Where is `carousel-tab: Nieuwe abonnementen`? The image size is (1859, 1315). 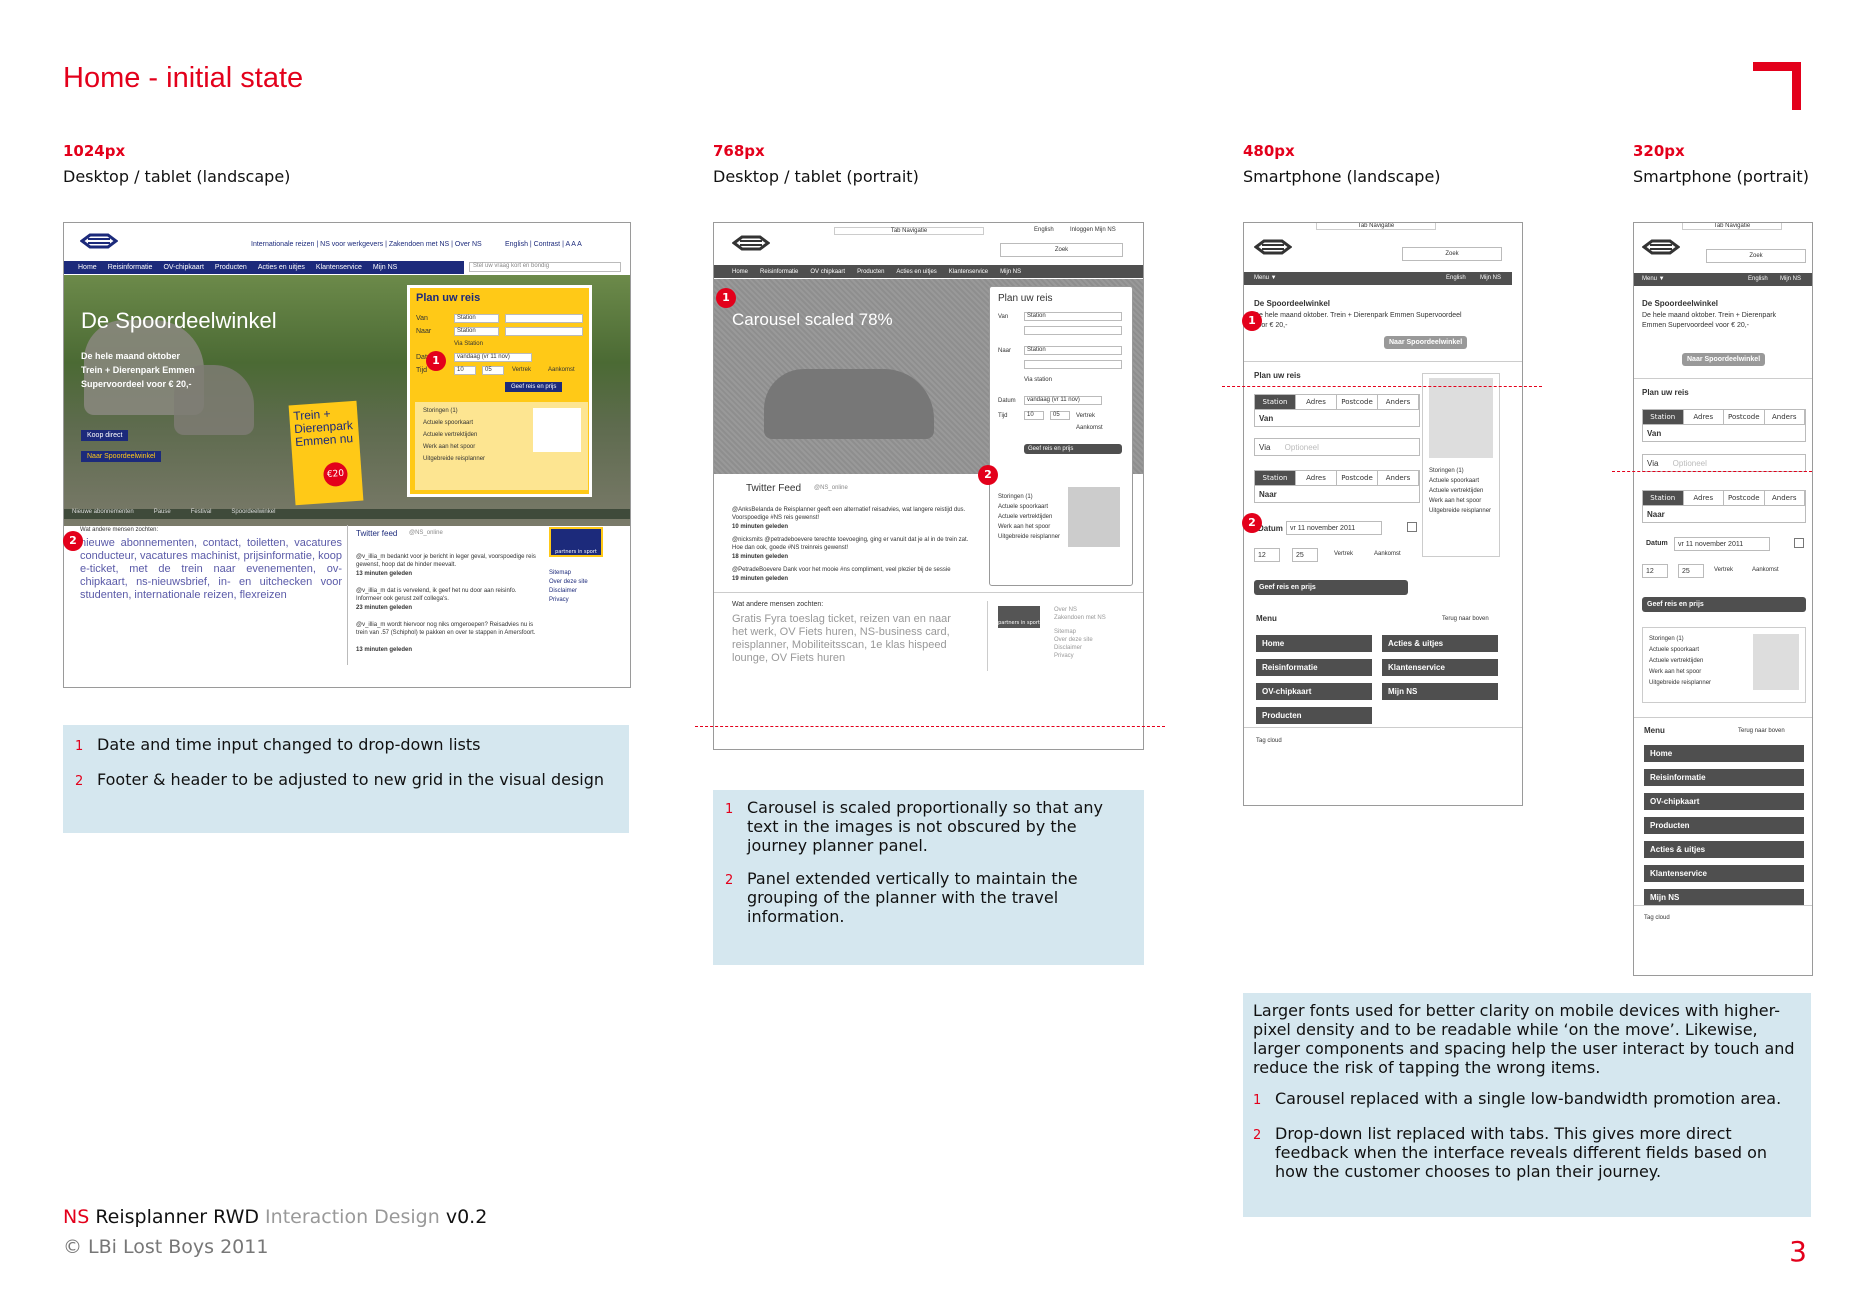
carousel-tab: Nieuwe abonnementen is located at coordinates (103, 514).